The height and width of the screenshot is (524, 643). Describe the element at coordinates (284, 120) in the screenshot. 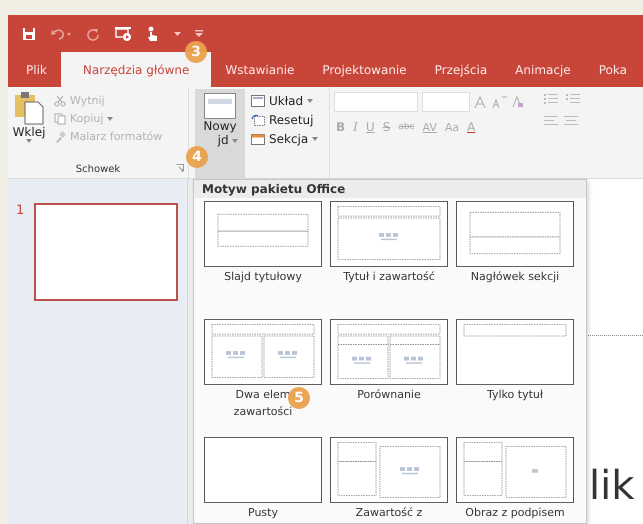

I see `slide-tool-button: Resetuj` at that location.